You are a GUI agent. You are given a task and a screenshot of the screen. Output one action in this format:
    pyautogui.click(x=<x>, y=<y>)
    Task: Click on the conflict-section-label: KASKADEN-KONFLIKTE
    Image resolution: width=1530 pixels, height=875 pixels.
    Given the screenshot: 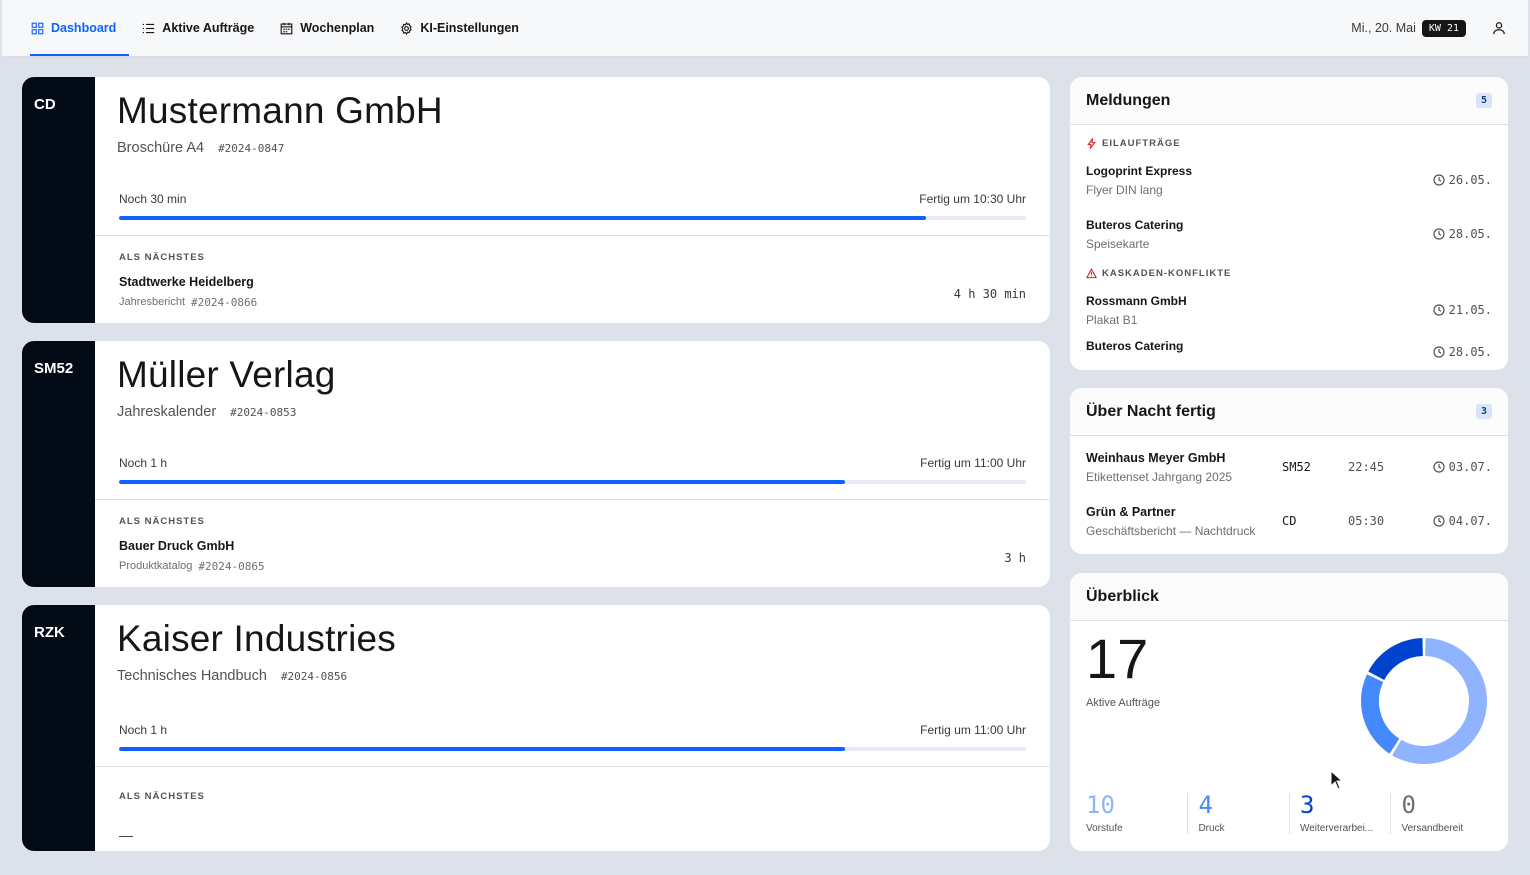 What is the action you would take?
    pyautogui.click(x=1289, y=273)
    